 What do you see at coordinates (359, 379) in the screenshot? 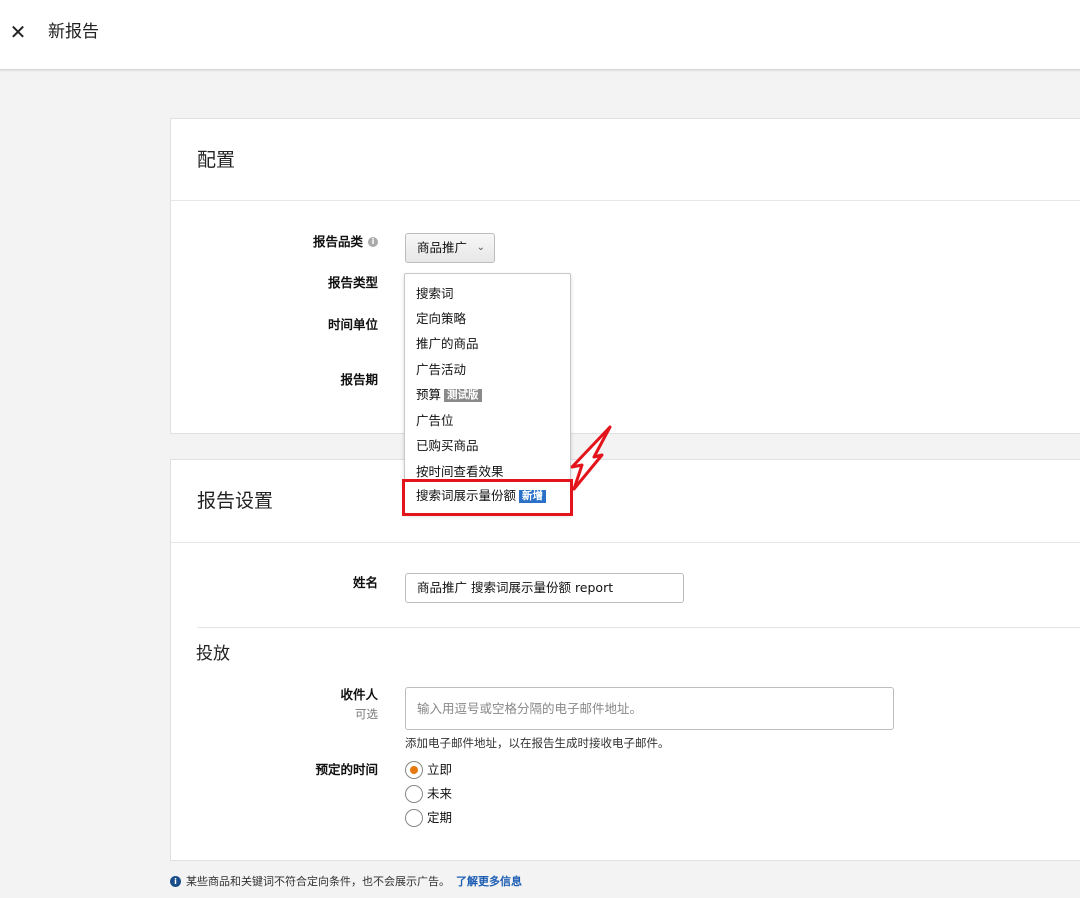
I see `report-period-label: 报告期` at bounding box center [359, 379].